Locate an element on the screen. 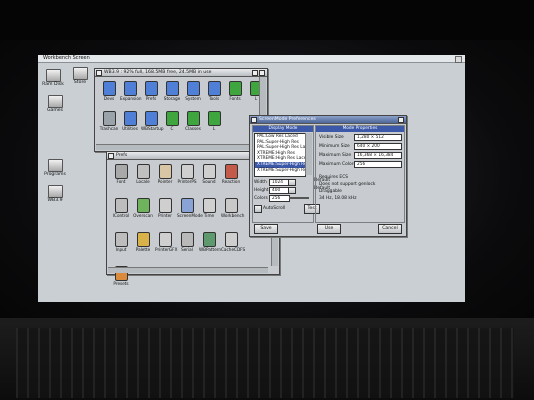  use-button: Use is located at coordinates (329, 229).